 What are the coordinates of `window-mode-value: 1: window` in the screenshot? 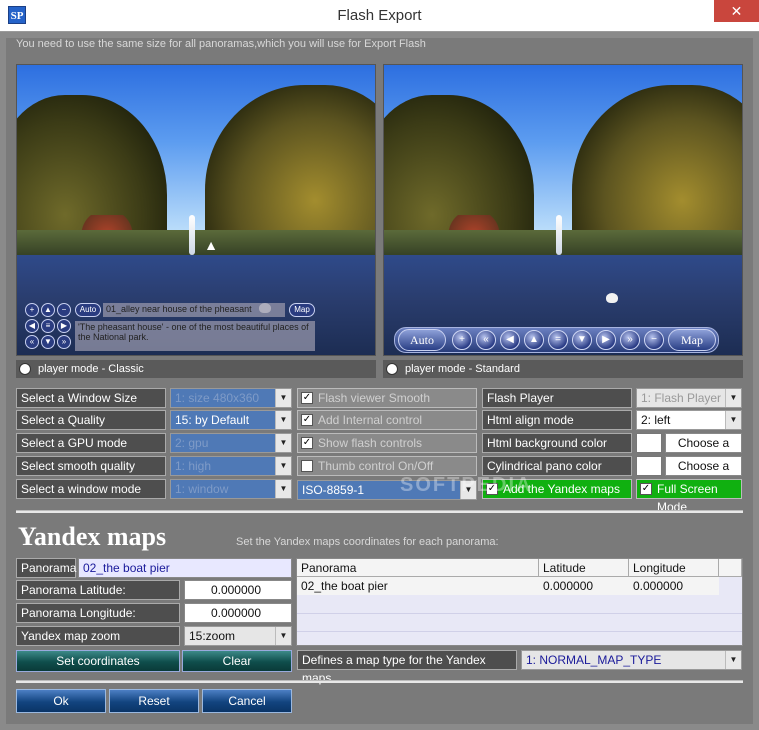 It's located at (202, 489).